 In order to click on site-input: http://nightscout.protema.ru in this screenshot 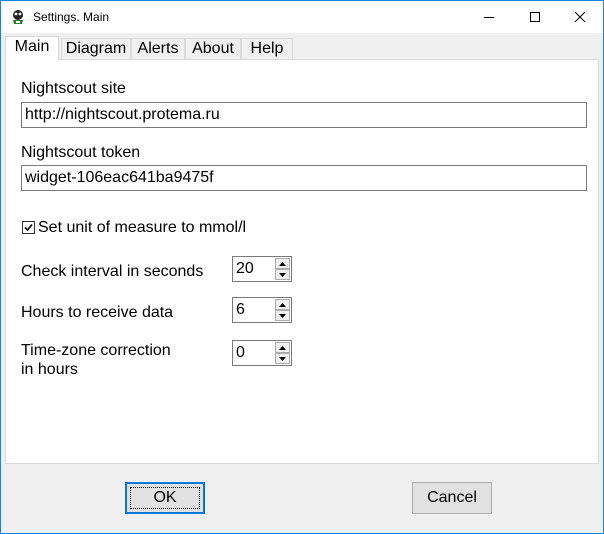, I will do `click(304, 115)`.